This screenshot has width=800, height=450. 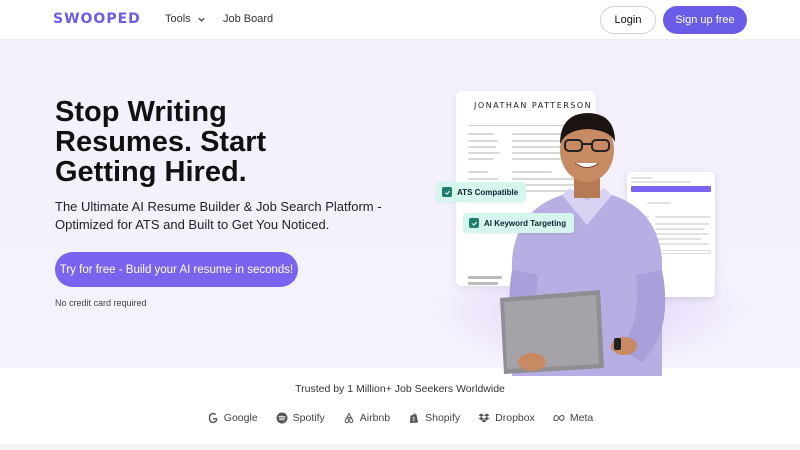 I want to click on nav-tools-menu: Tools, so click(x=185, y=19).